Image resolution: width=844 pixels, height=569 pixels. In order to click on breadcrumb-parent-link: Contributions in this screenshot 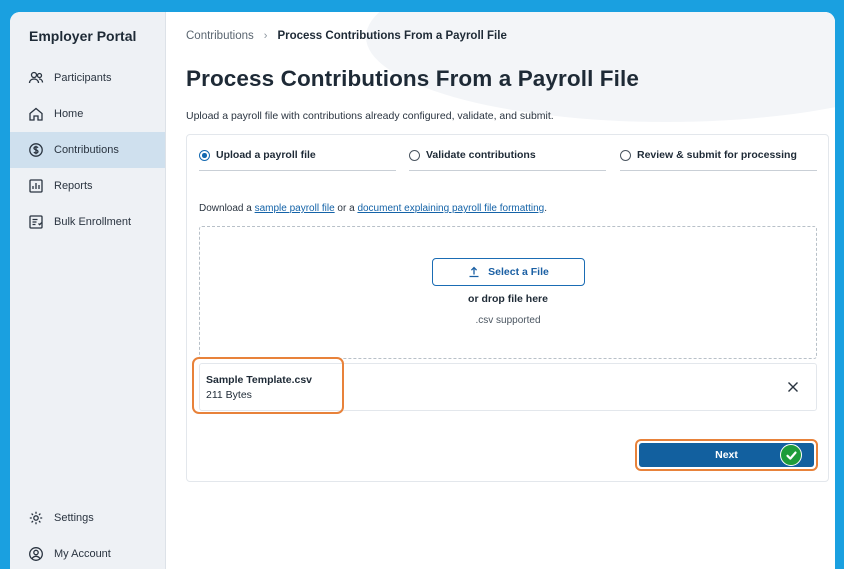, I will do `click(220, 36)`.